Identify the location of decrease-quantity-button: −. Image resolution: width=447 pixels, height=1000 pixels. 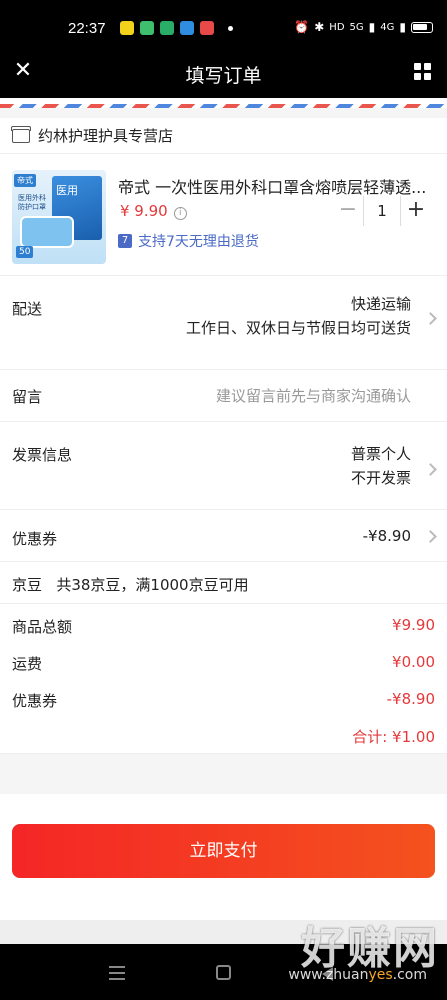
(348, 211).